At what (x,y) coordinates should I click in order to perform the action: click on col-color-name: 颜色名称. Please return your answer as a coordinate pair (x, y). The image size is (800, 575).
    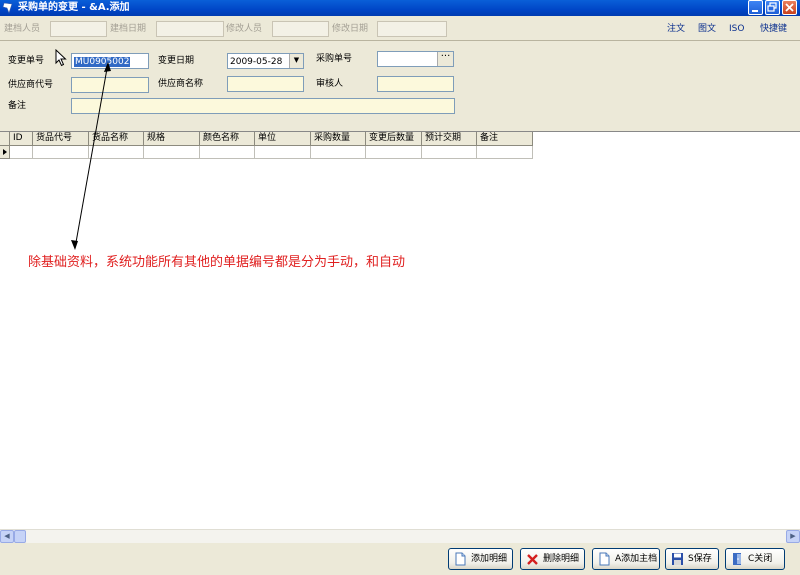
    Looking at the image, I should click on (227, 139).